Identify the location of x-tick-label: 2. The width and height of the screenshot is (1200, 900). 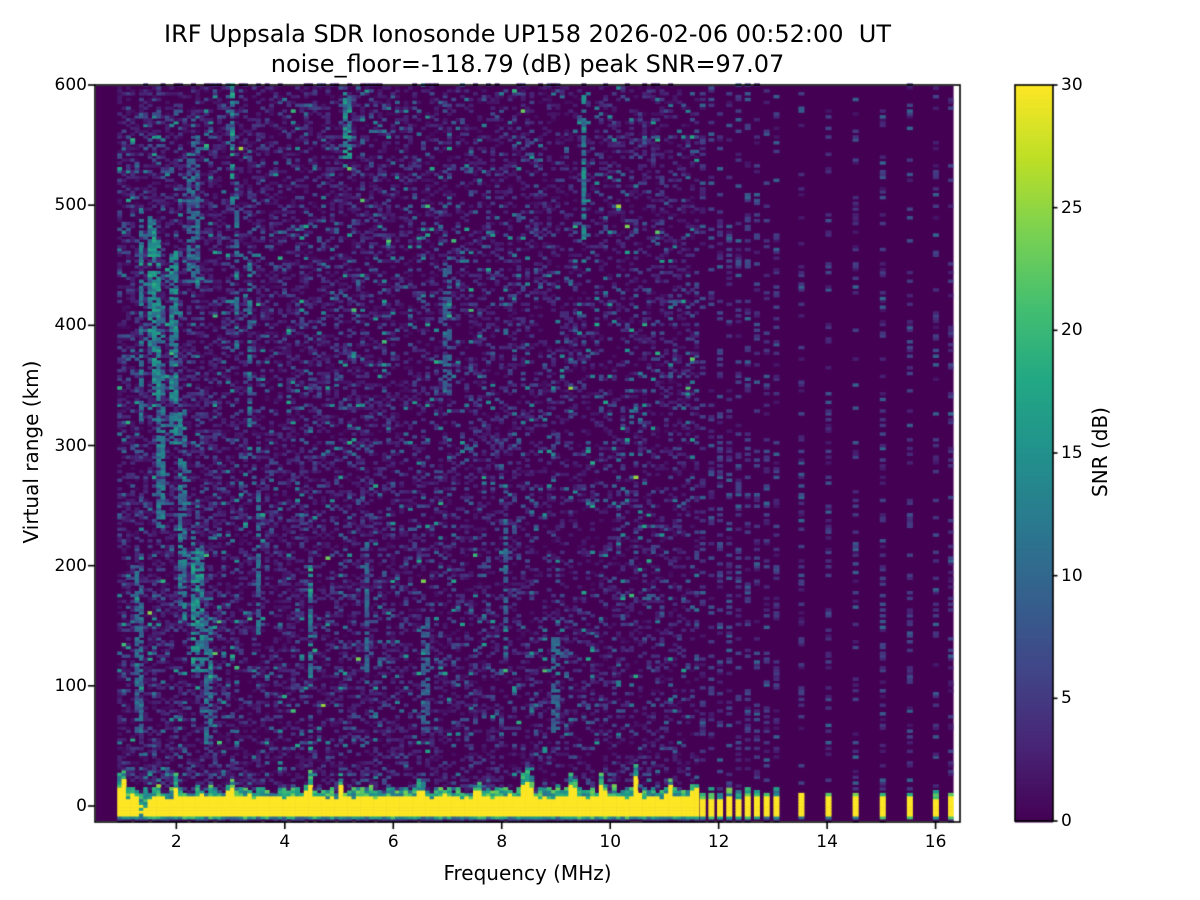
(176, 842).